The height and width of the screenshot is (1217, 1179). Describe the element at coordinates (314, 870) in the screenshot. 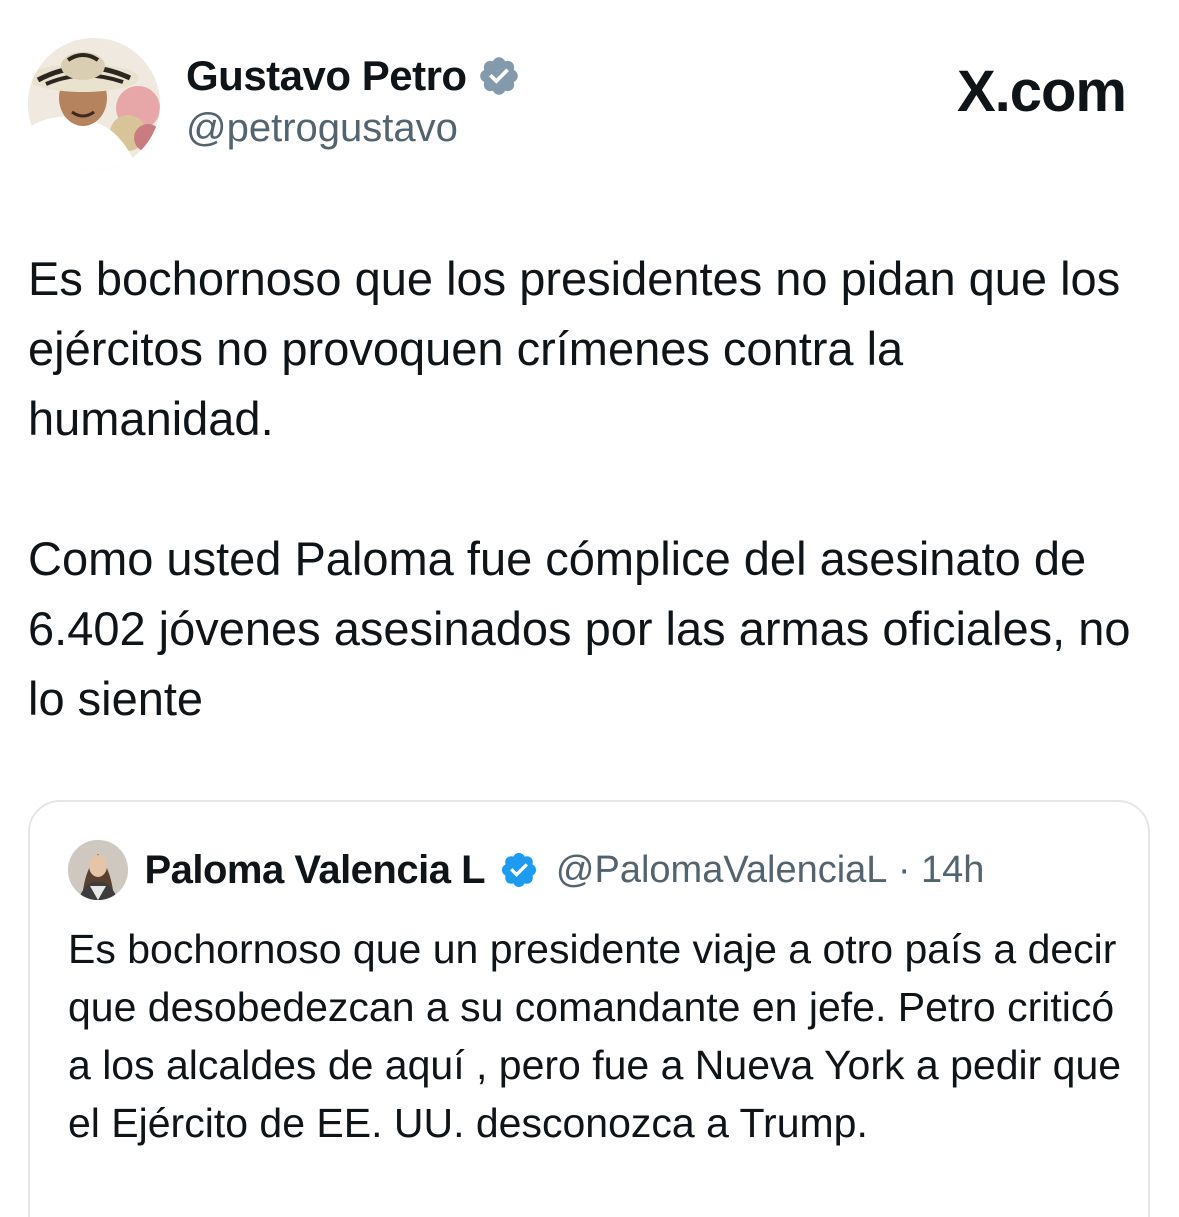

I see `quoted-author-name: Paloma Valencia L` at that location.